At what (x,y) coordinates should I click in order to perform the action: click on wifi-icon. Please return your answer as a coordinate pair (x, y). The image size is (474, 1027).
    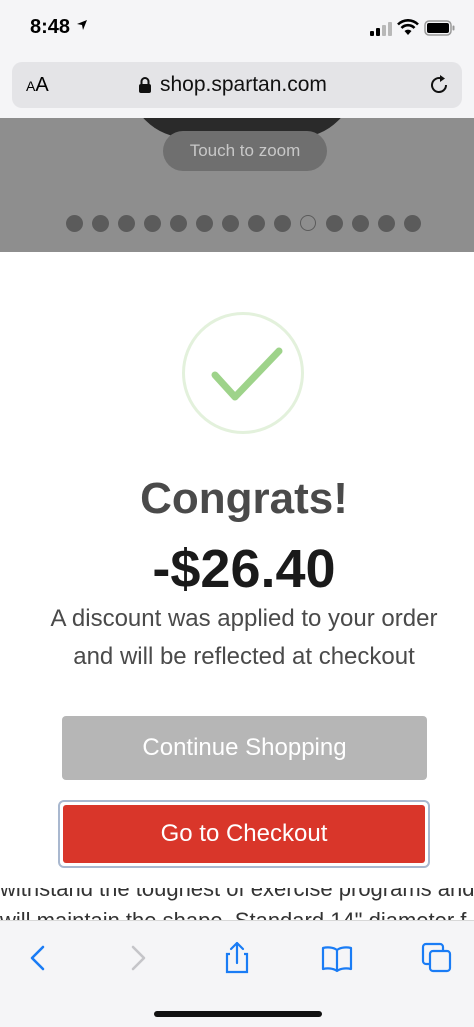
    Looking at the image, I should click on (408, 27).